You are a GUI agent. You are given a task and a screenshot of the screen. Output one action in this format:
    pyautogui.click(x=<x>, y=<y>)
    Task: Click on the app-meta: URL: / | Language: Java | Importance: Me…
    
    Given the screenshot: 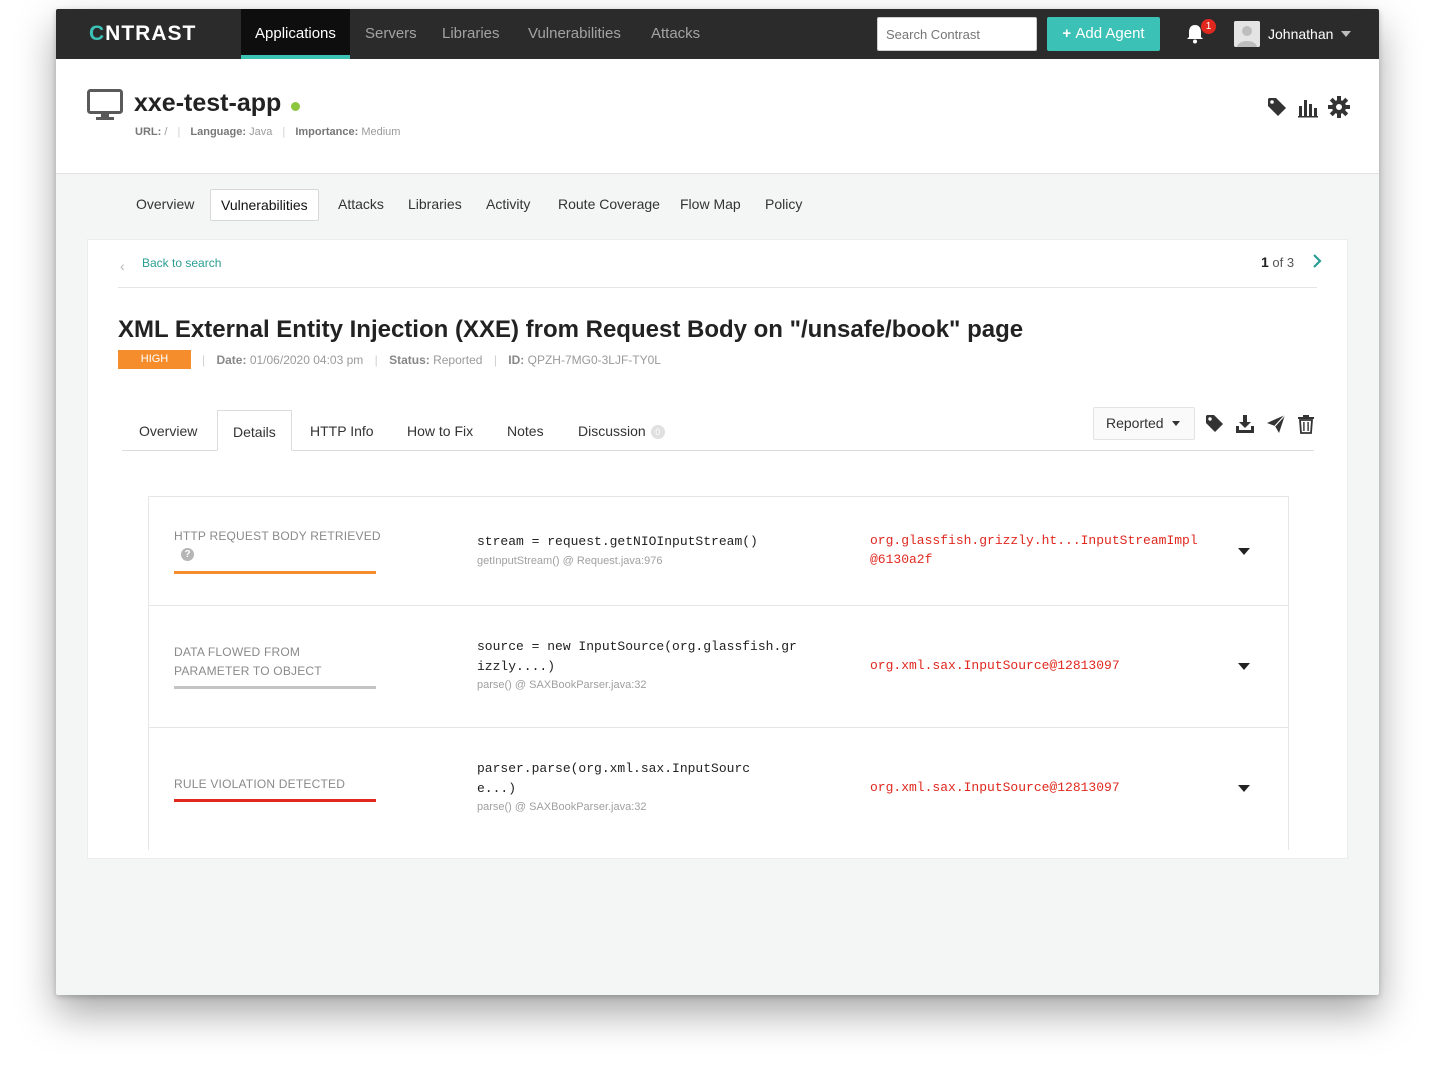 What is the action you would take?
    pyautogui.click(x=267, y=132)
    